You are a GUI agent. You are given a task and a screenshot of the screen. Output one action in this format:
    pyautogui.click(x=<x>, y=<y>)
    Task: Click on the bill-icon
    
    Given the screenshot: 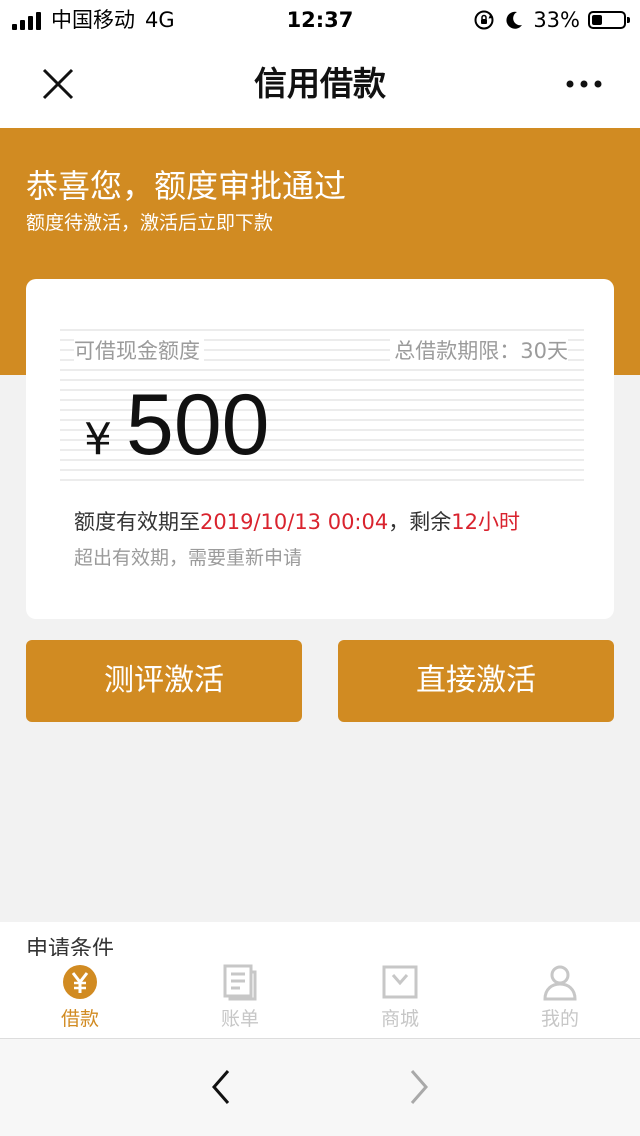 What is the action you would take?
    pyautogui.click(x=240, y=982)
    